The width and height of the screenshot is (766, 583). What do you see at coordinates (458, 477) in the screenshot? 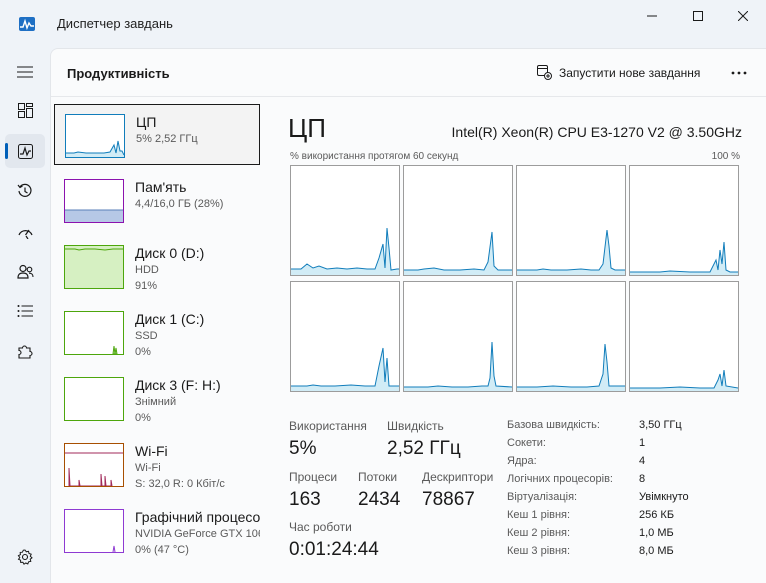
I see `handles-label: Дескриптори` at bounding box center [458, 477].